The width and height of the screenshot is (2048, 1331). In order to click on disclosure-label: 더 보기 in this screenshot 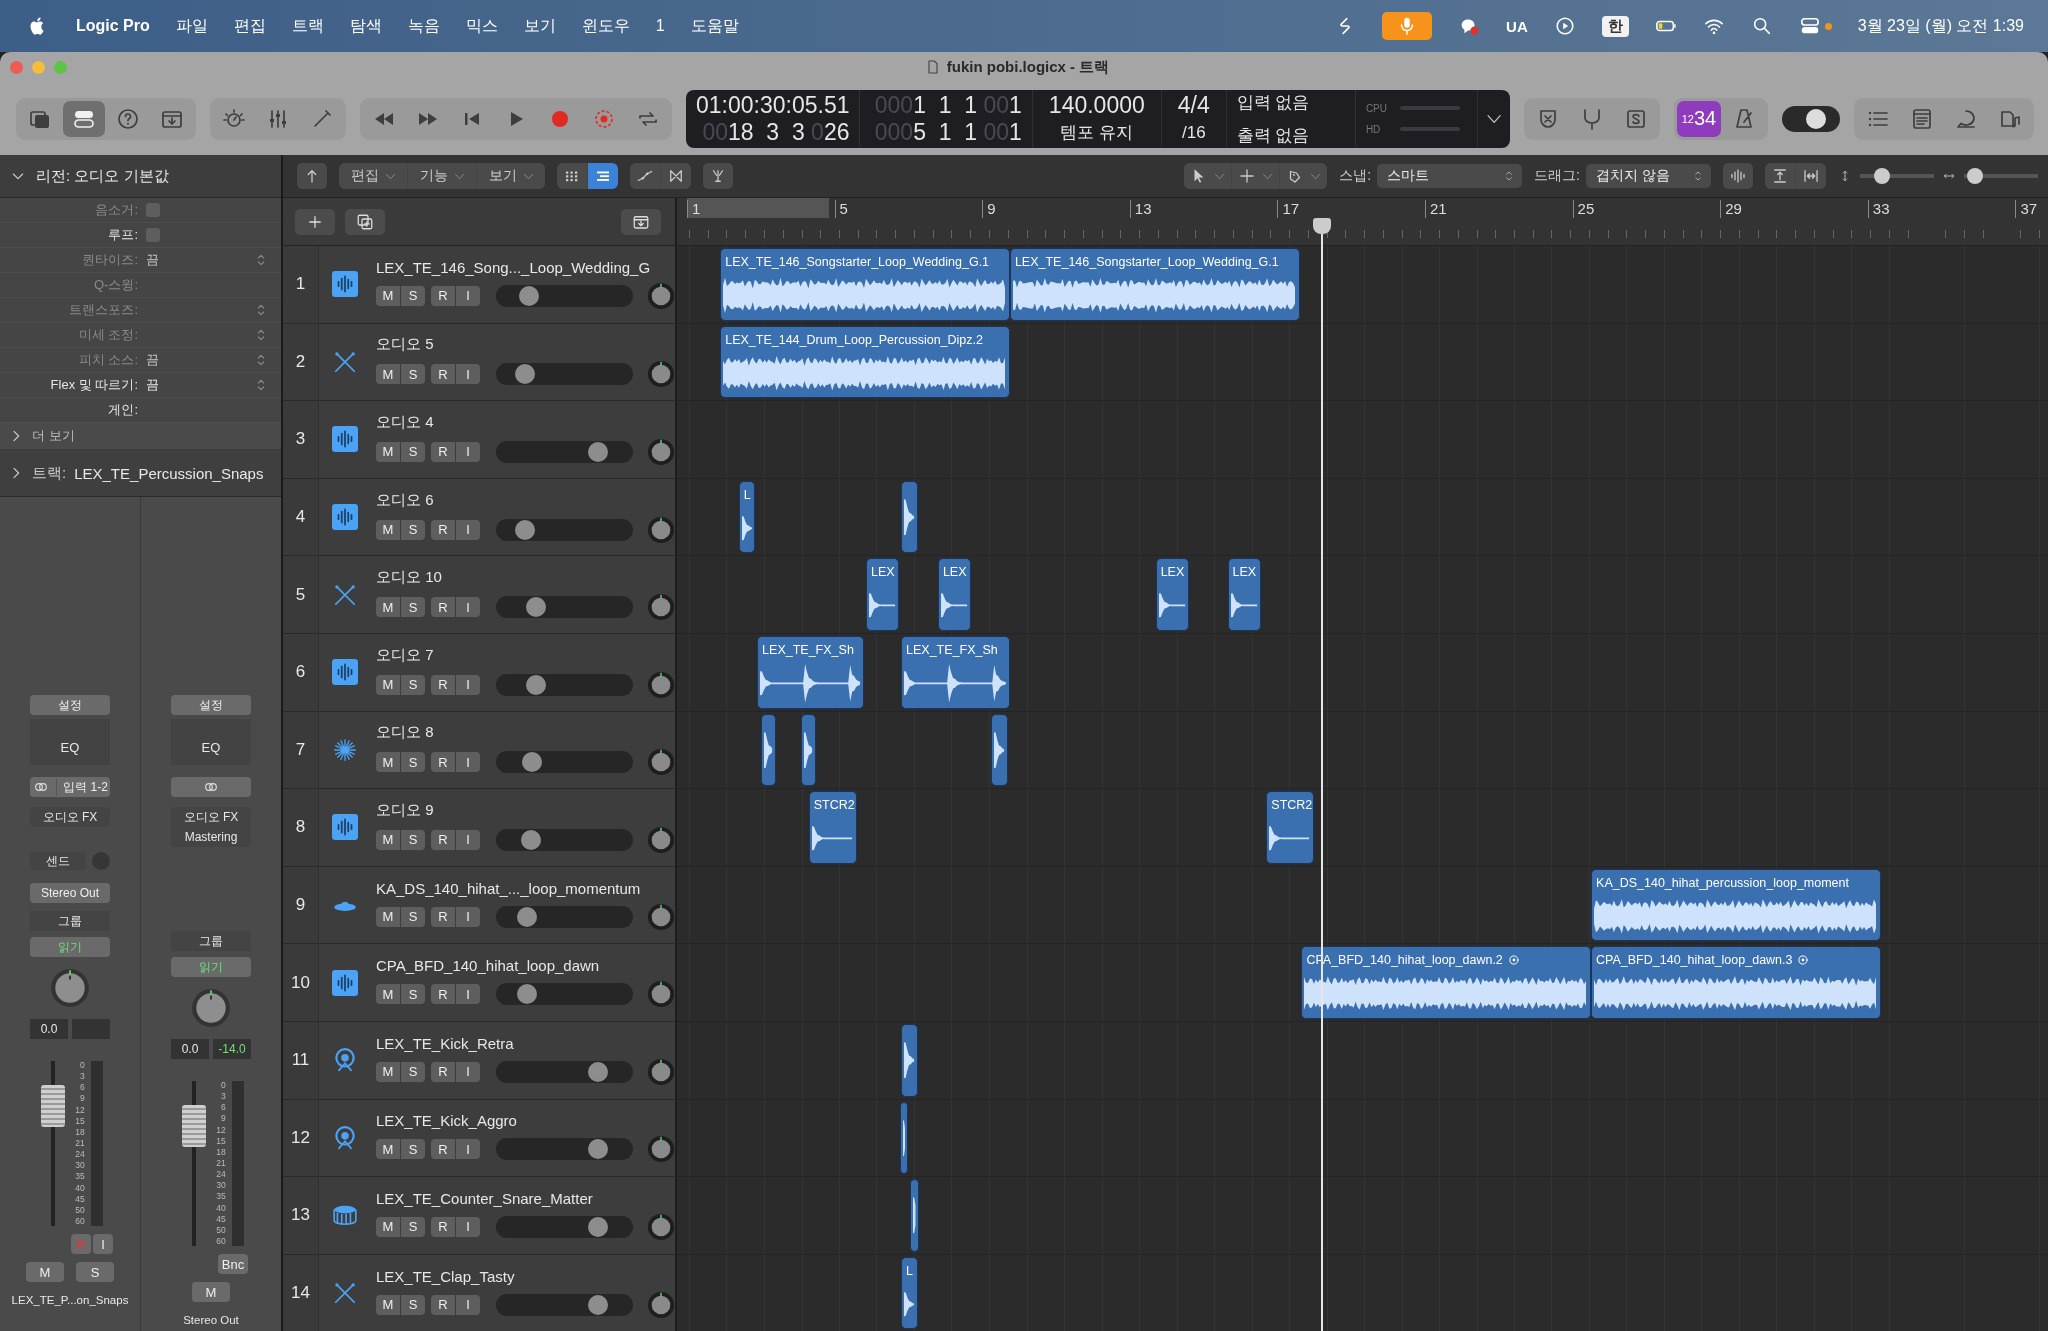, I will do `click(53, 436)`.